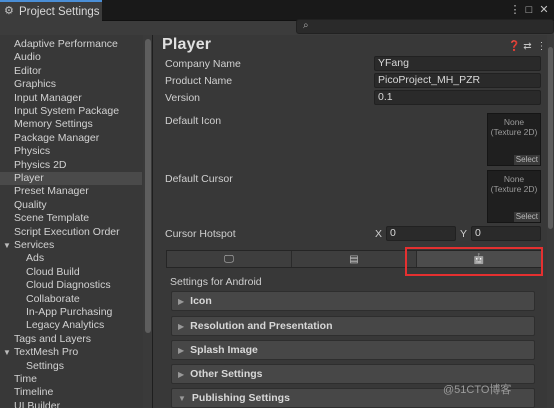 The height and width of the screenshot is (408, 554). I want to click on sidebar-item-label: Input Manager, so click(48, 97).